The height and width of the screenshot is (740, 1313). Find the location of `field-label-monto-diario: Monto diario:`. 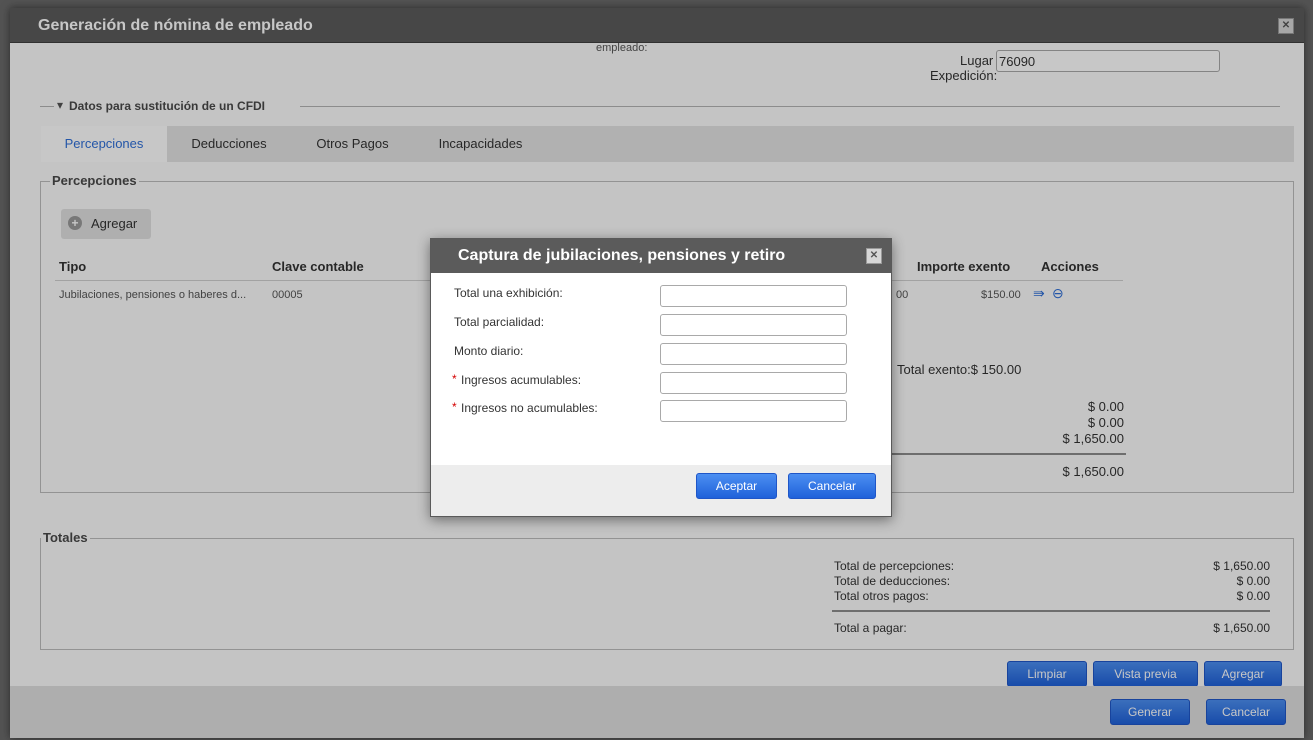

field-label-monto-diario: Monto diario: is located at coordinates (489, 351).